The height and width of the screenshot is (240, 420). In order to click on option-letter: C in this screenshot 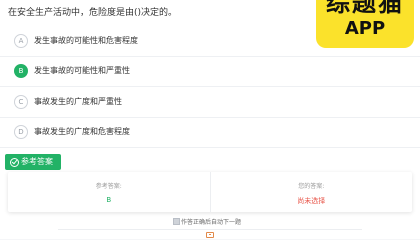, I will do `click(21, 101)`.